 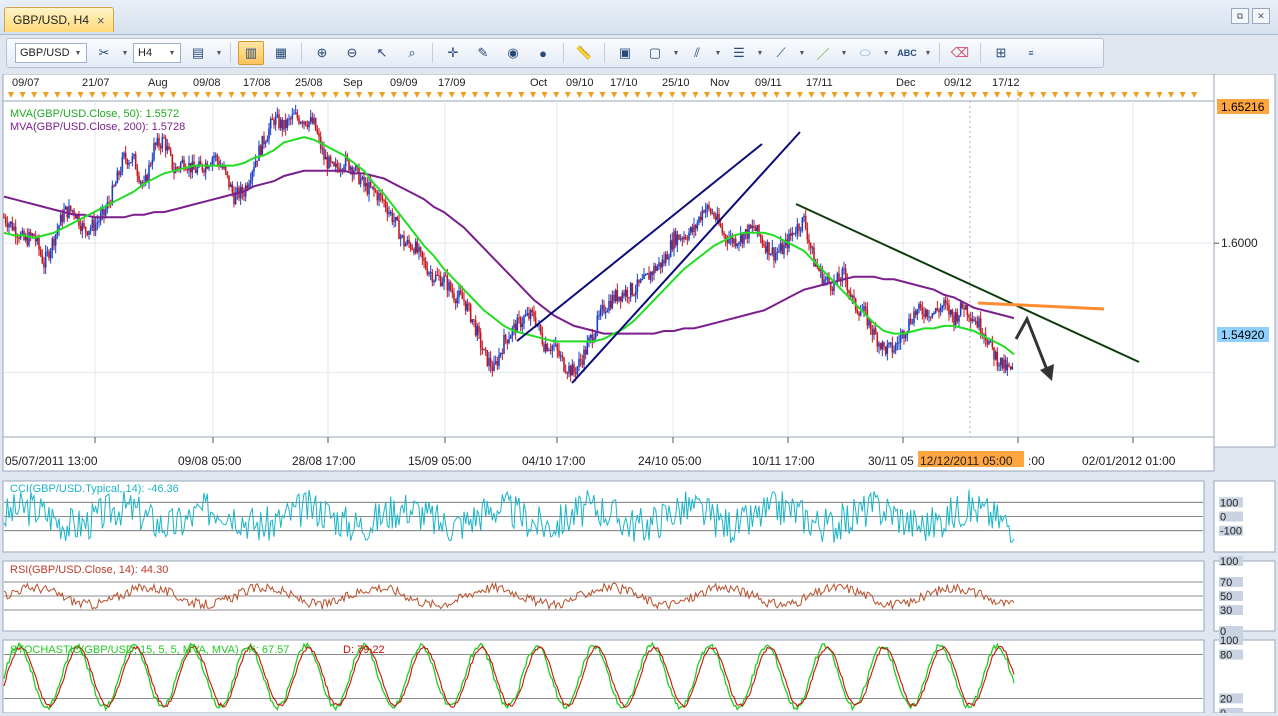 I want to click on indicator-axis-label: 70, so click(x=1226, y=583).